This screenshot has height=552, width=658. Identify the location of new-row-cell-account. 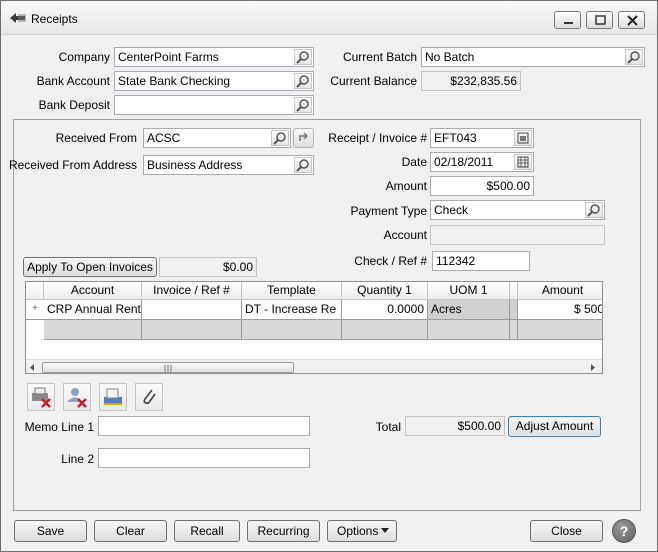
(93, 330).